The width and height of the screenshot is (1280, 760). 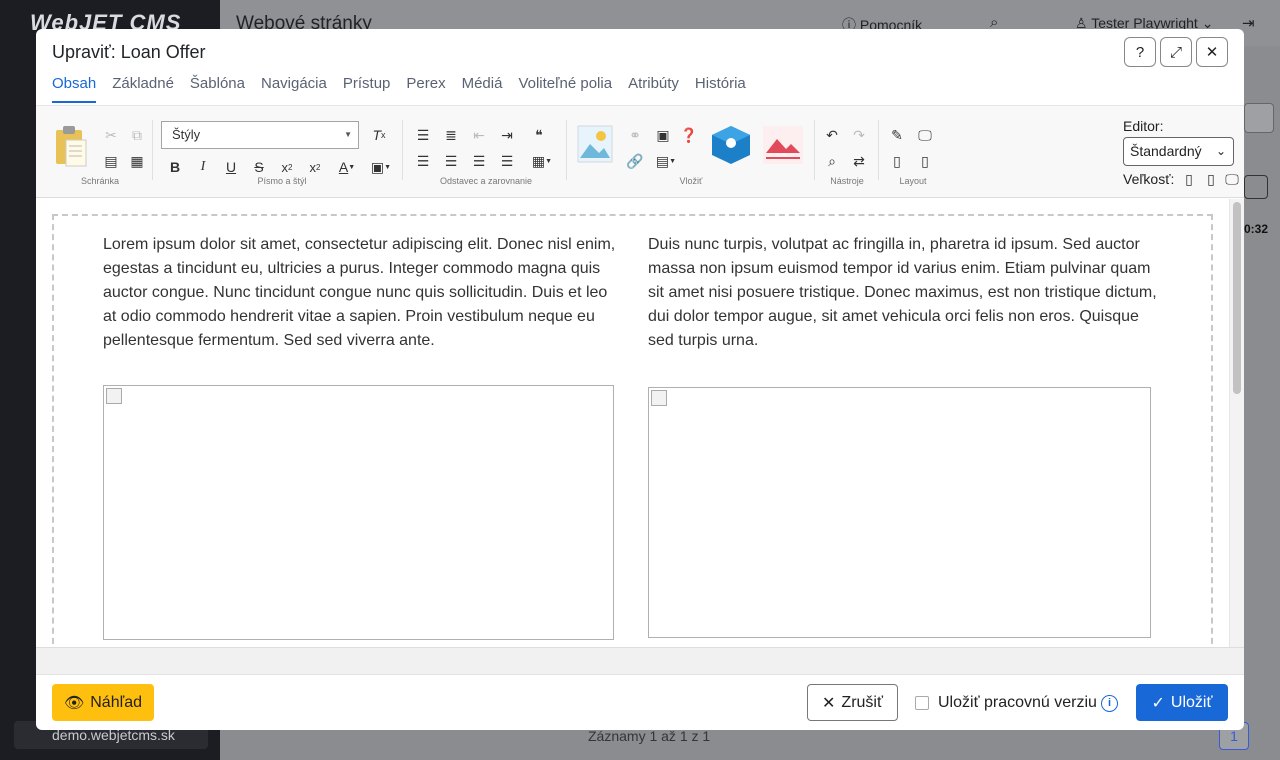 I want to click on blockquote-icon: ❝, so click(x=539, y=135).